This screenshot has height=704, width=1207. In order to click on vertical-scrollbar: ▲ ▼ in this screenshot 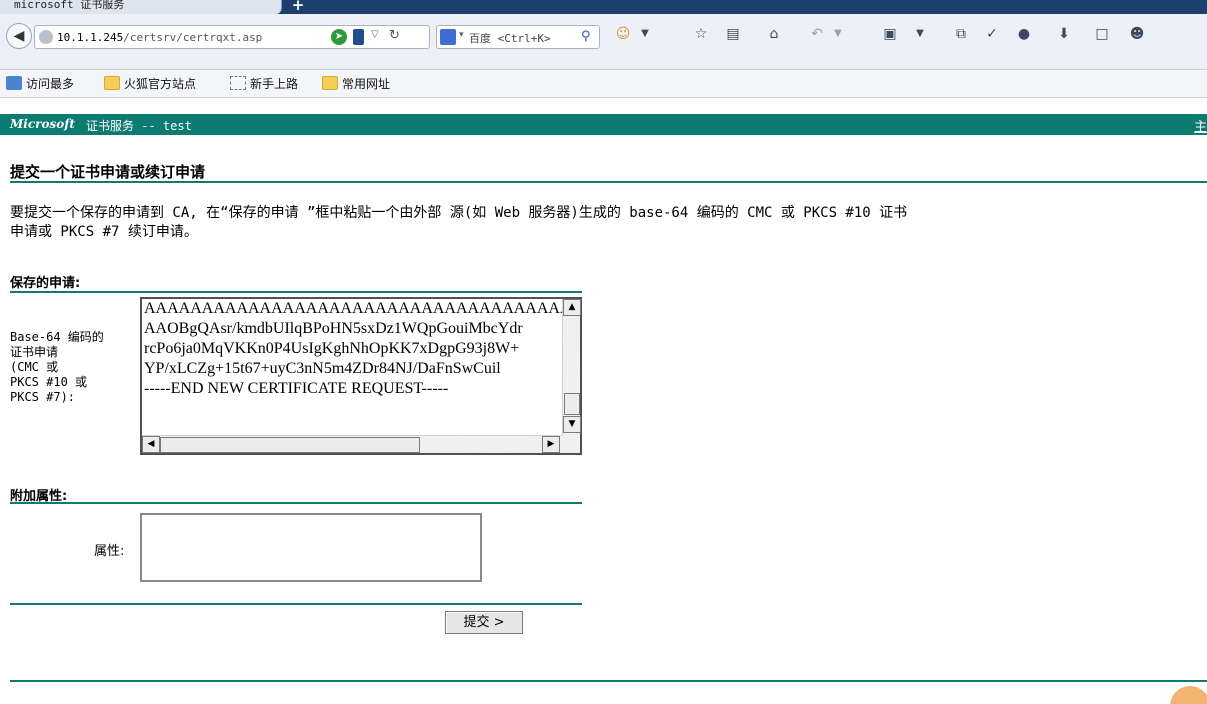, I will do `click(571, 367)`.